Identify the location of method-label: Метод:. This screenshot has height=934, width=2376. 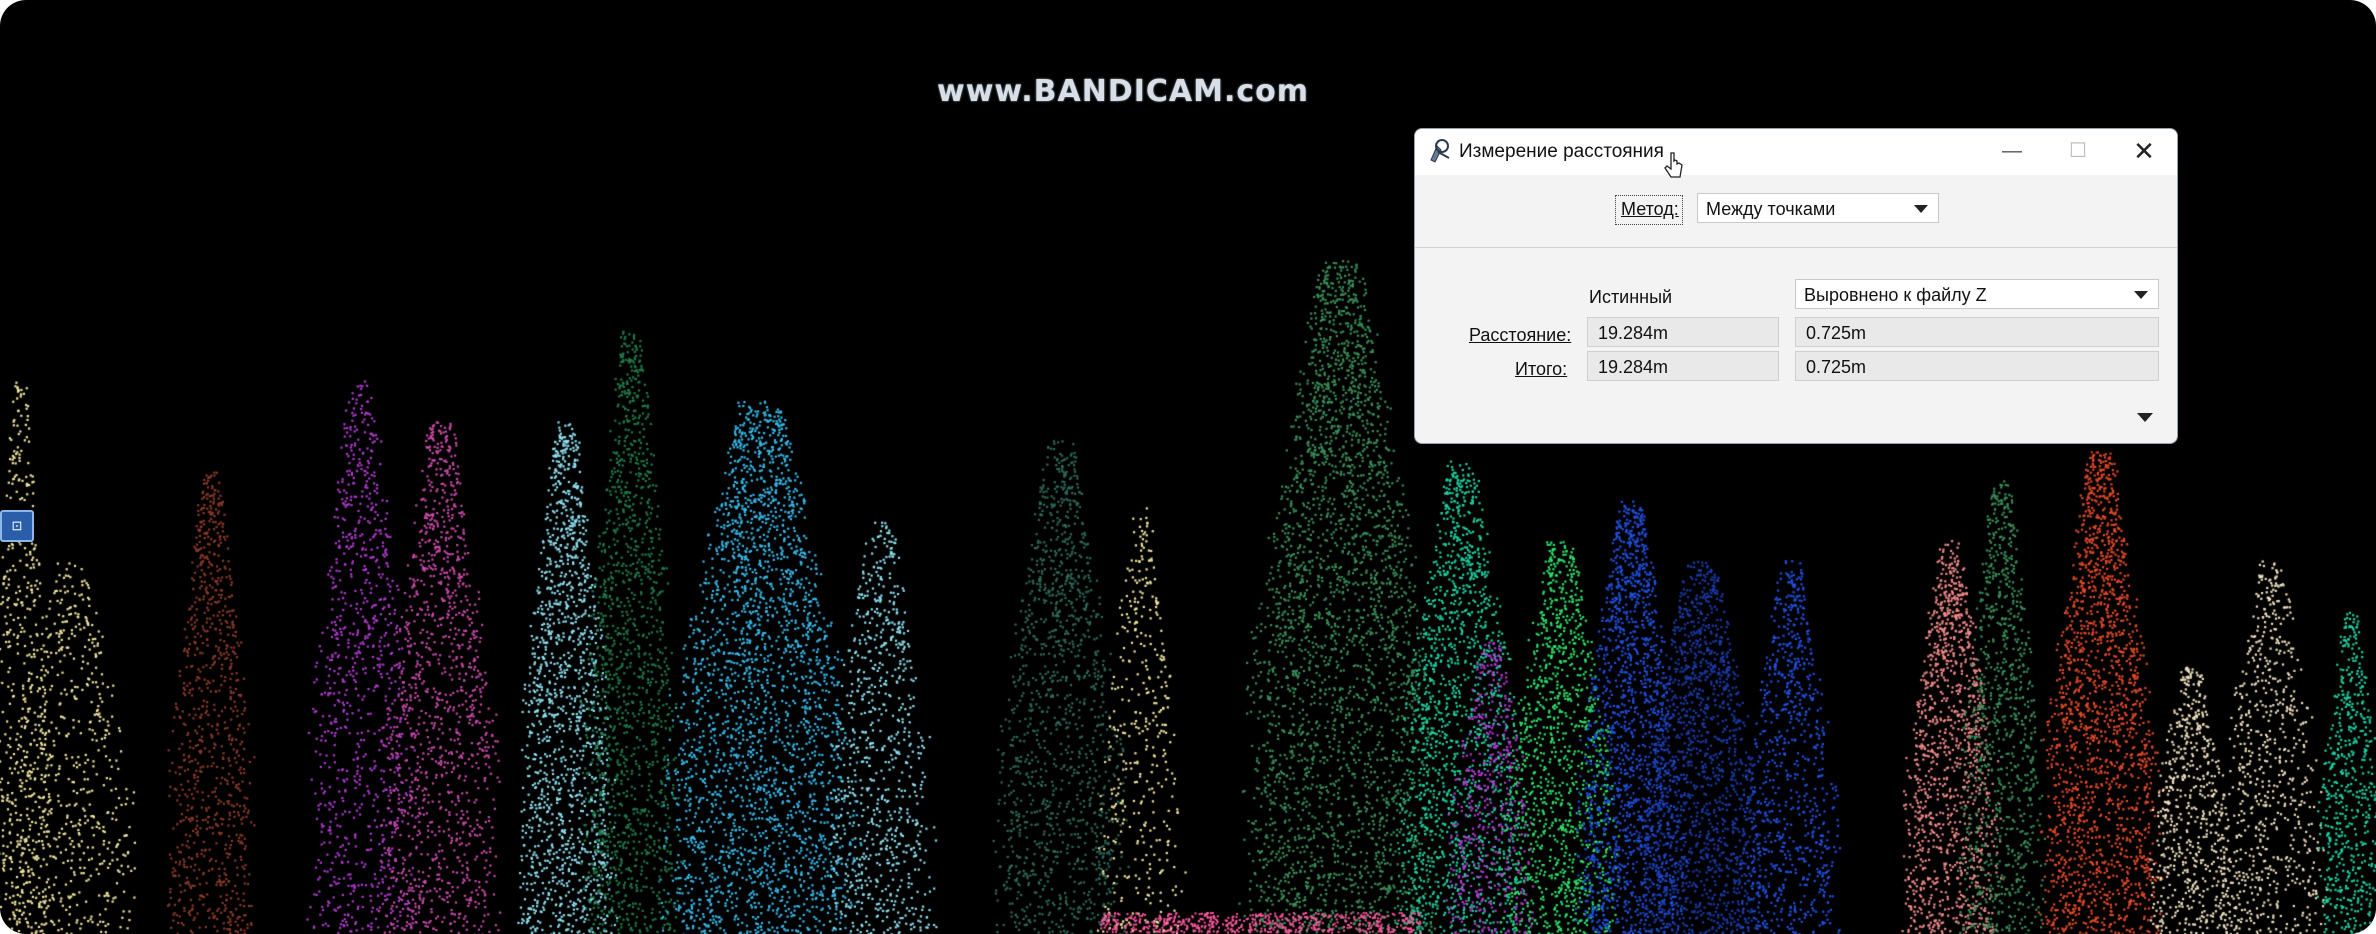
(1650, 209).